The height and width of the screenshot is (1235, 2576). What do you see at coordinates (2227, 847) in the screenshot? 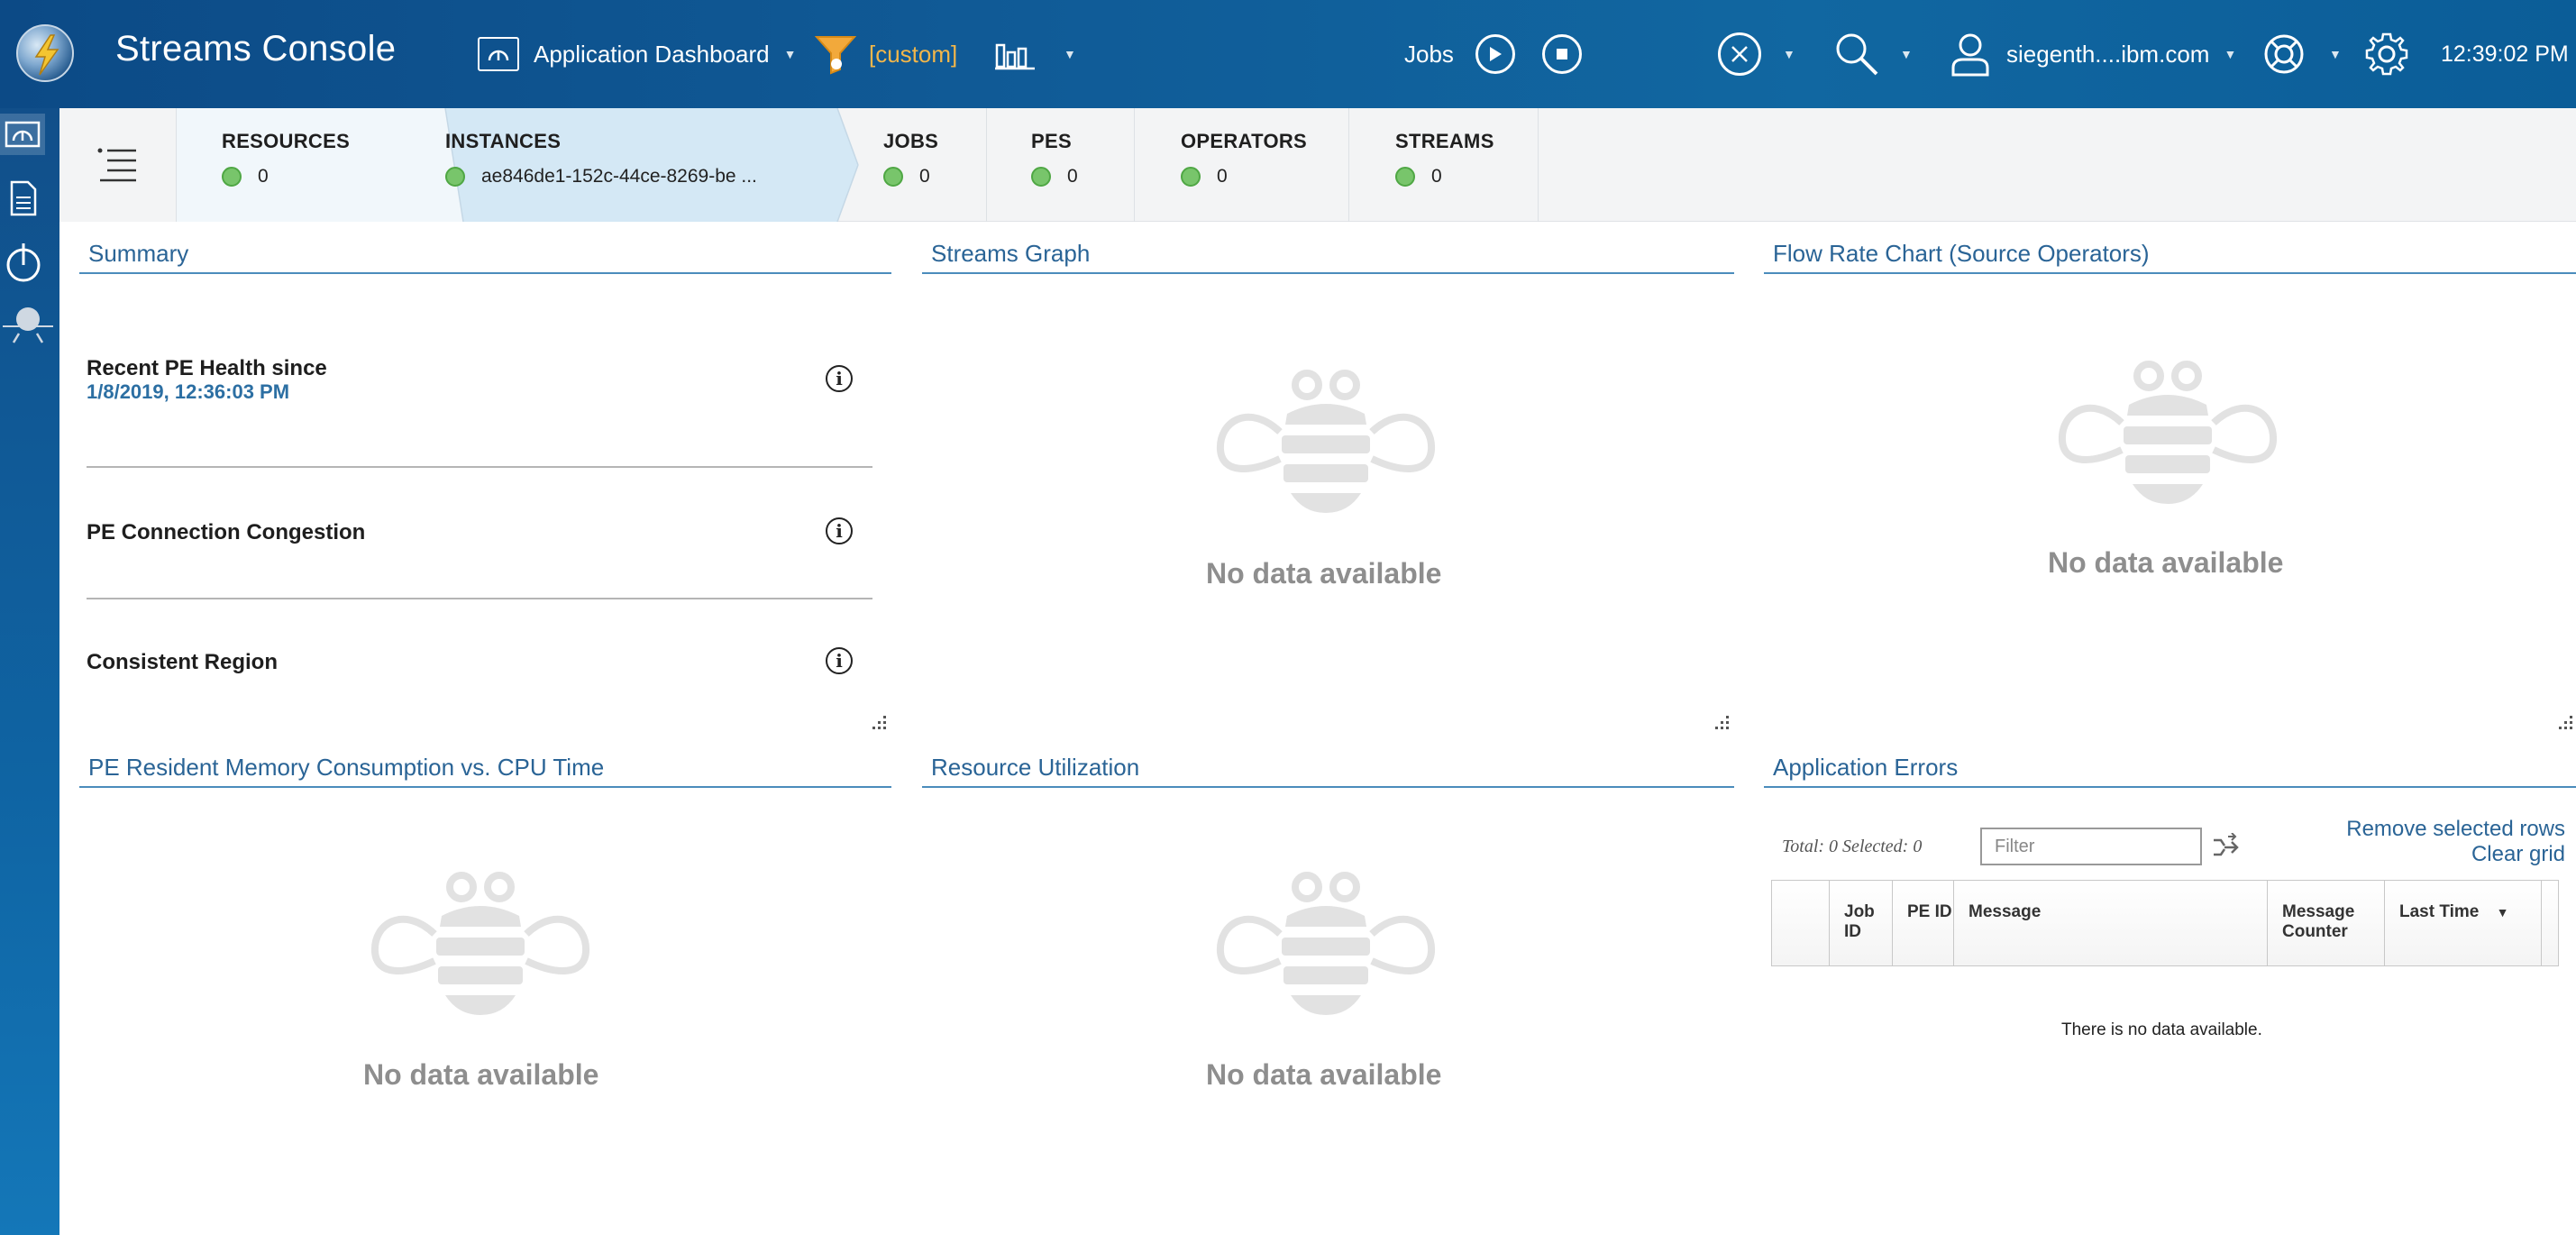
I see `filter-options-icon` at bounding box center [2227, 847].